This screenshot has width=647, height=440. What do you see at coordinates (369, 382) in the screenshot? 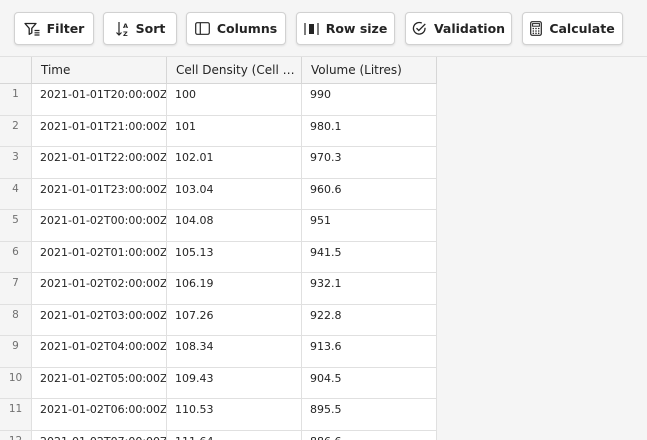
I see `volume-cell: 904.5` at bounding box center [369, 382].